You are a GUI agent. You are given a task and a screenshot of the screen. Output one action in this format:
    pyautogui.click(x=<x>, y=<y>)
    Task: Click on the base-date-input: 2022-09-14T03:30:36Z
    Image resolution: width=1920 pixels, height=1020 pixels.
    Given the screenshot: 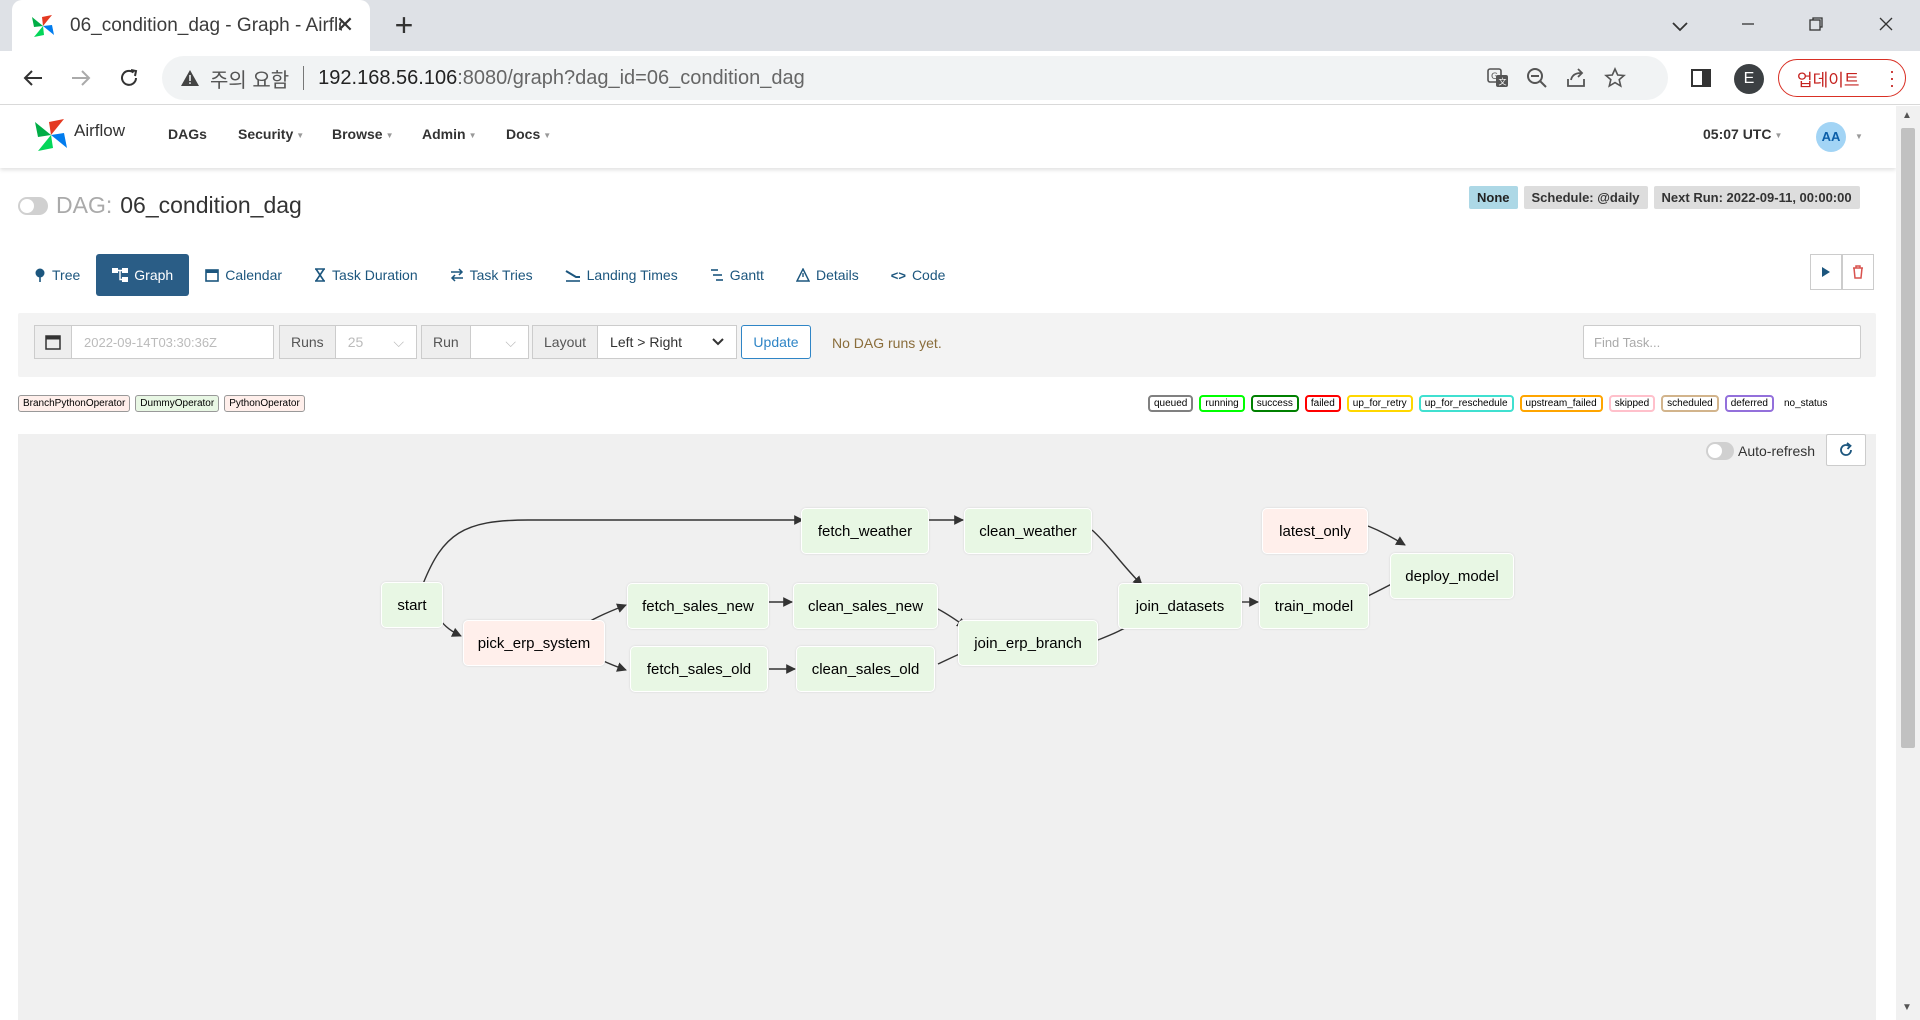 What is the action you would take?
    pyautogui.click(x=150, y=342)
    